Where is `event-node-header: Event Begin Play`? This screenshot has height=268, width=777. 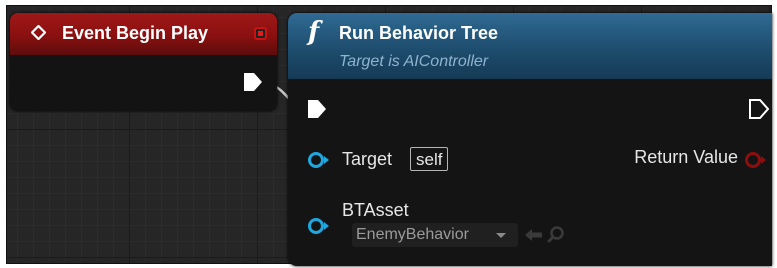 event-node-header: Event Begin Play is located at coordinates (143, 34).